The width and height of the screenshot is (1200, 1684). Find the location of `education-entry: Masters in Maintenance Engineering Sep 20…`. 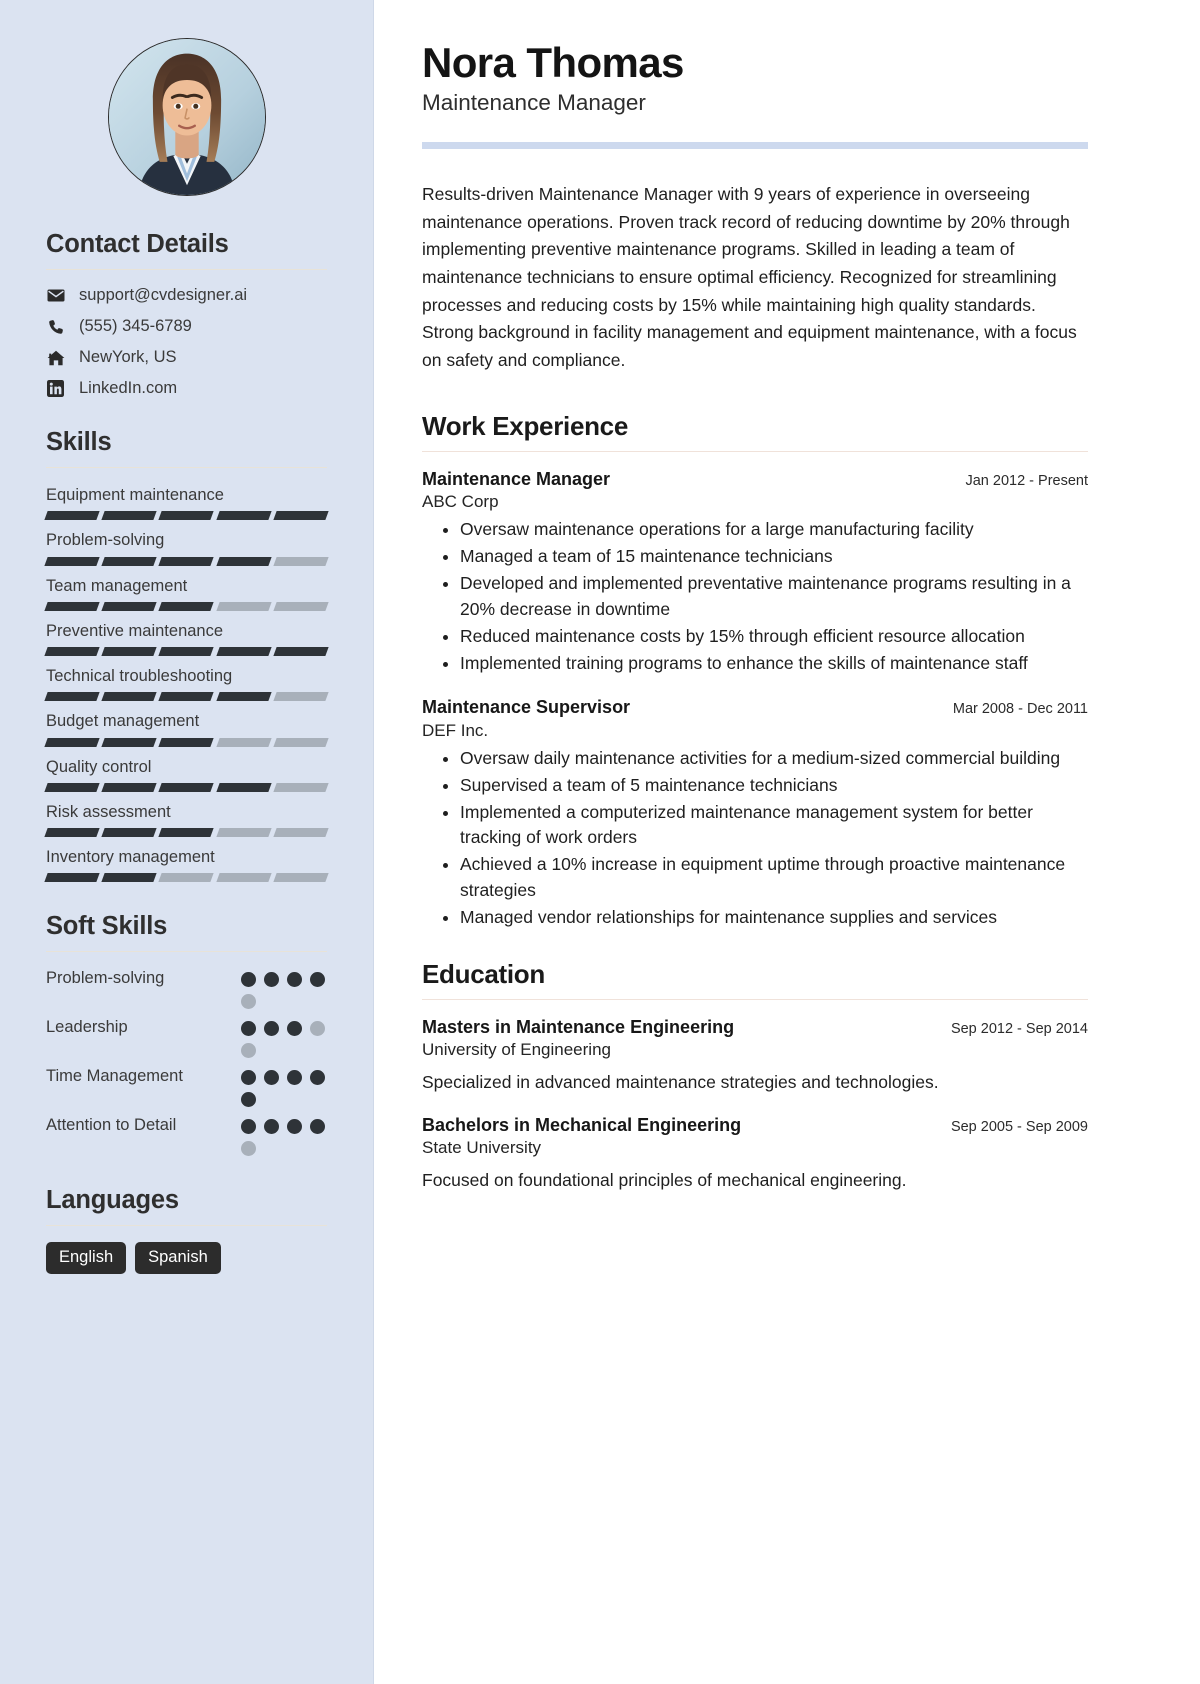

education-entry: Masters in Maintenance Engineering Sep 20… is located at coordinates (755, 1056).